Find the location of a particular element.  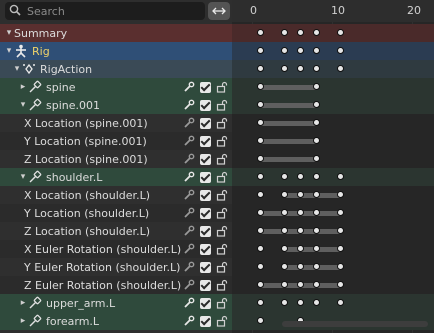

channel-row-chan: Y Location (shoulder.L) is located at coordinates (116, 213).